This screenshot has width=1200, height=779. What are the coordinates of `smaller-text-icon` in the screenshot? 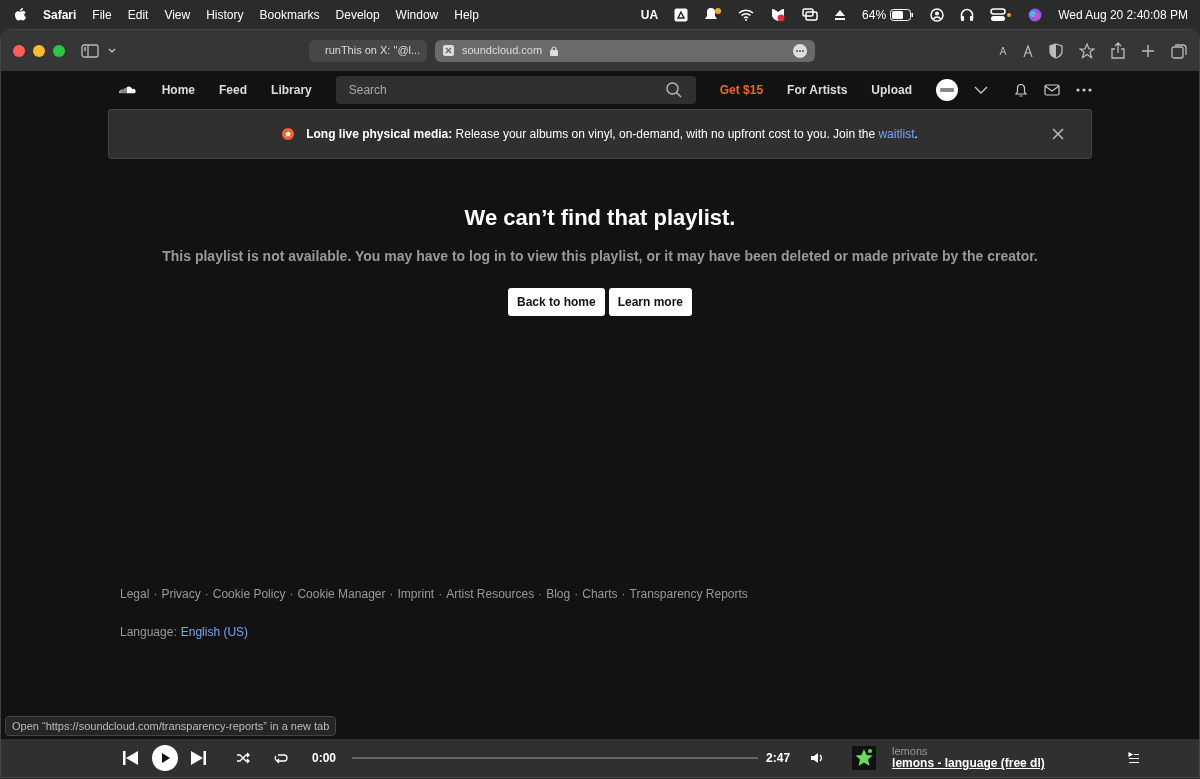 It's located at (1003, 50).